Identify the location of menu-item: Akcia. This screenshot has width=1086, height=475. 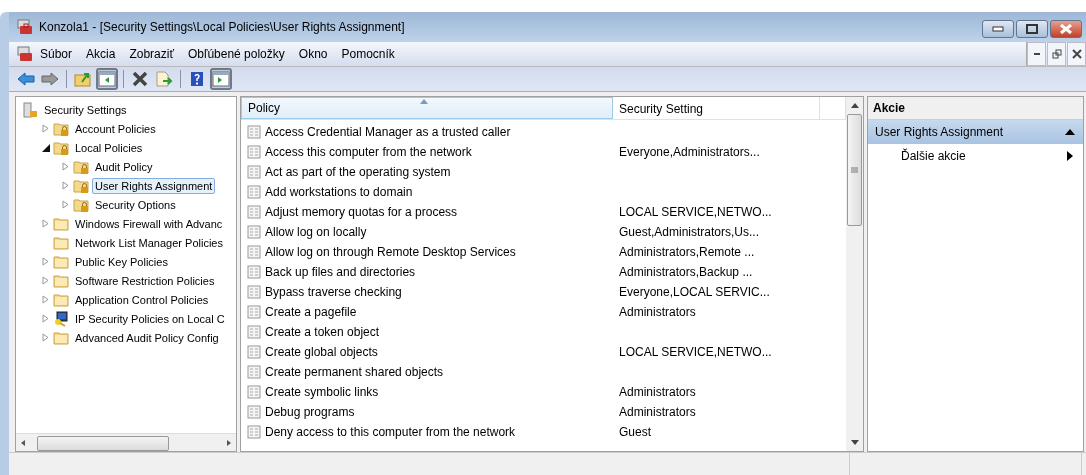
(101, 54).